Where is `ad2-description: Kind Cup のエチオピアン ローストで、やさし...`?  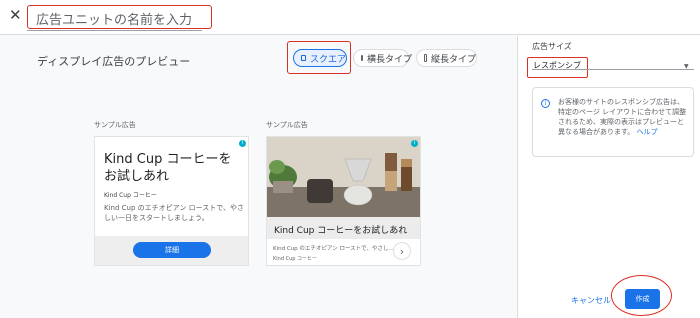 ad2-description: Kind Cup のエチオピアン ローストで、やさし... is located at coordinates (333, 249).